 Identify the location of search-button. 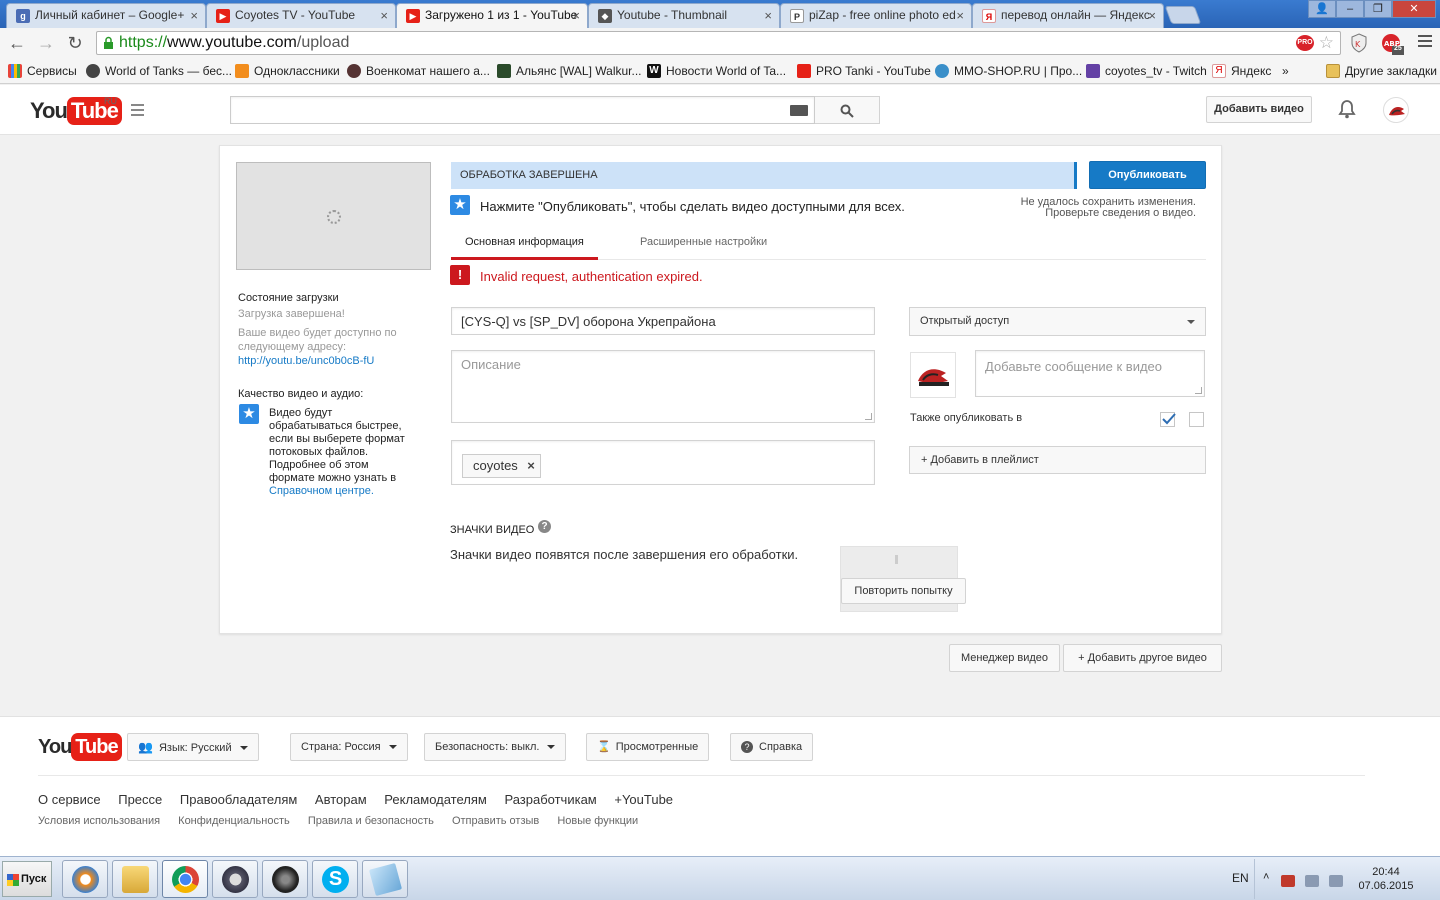
(847, 110).